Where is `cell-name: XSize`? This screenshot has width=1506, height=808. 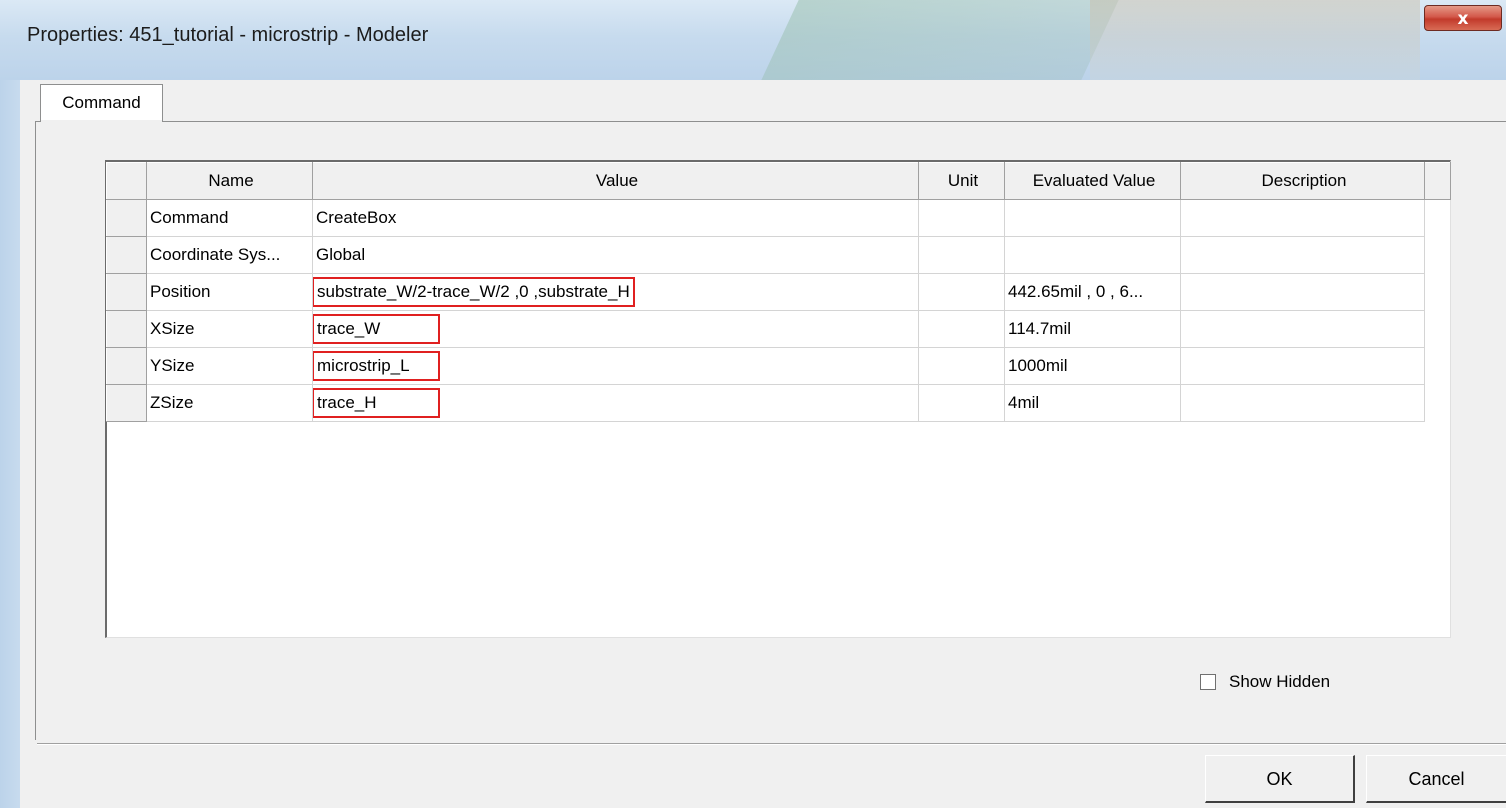
cell-name: XSize is located at coordinates (229, 329).